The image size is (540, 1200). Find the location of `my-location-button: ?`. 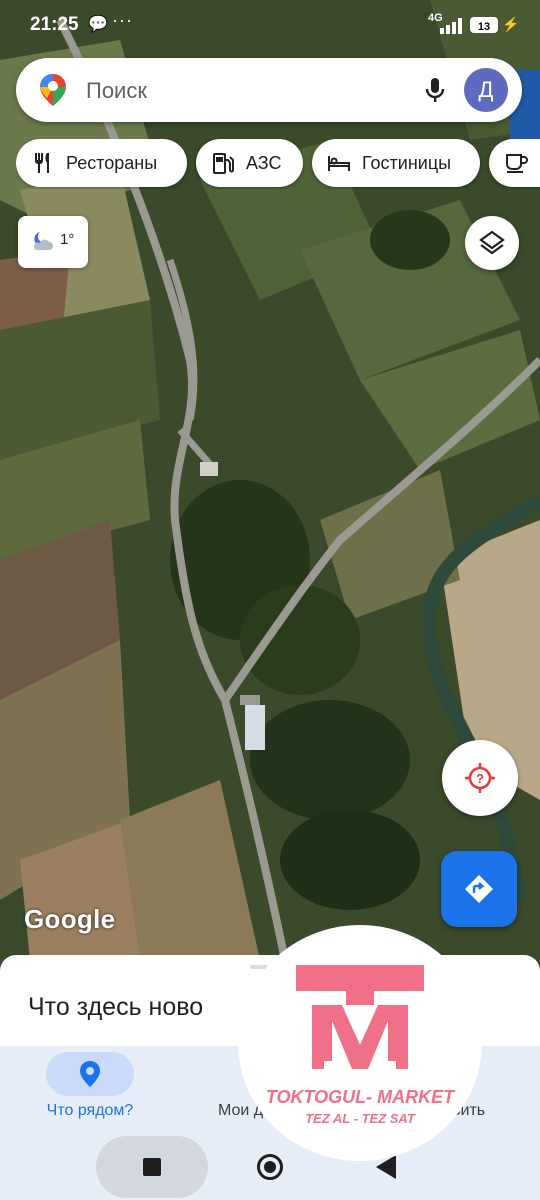

my-location-button: ? is located at coordinates (480, 778).